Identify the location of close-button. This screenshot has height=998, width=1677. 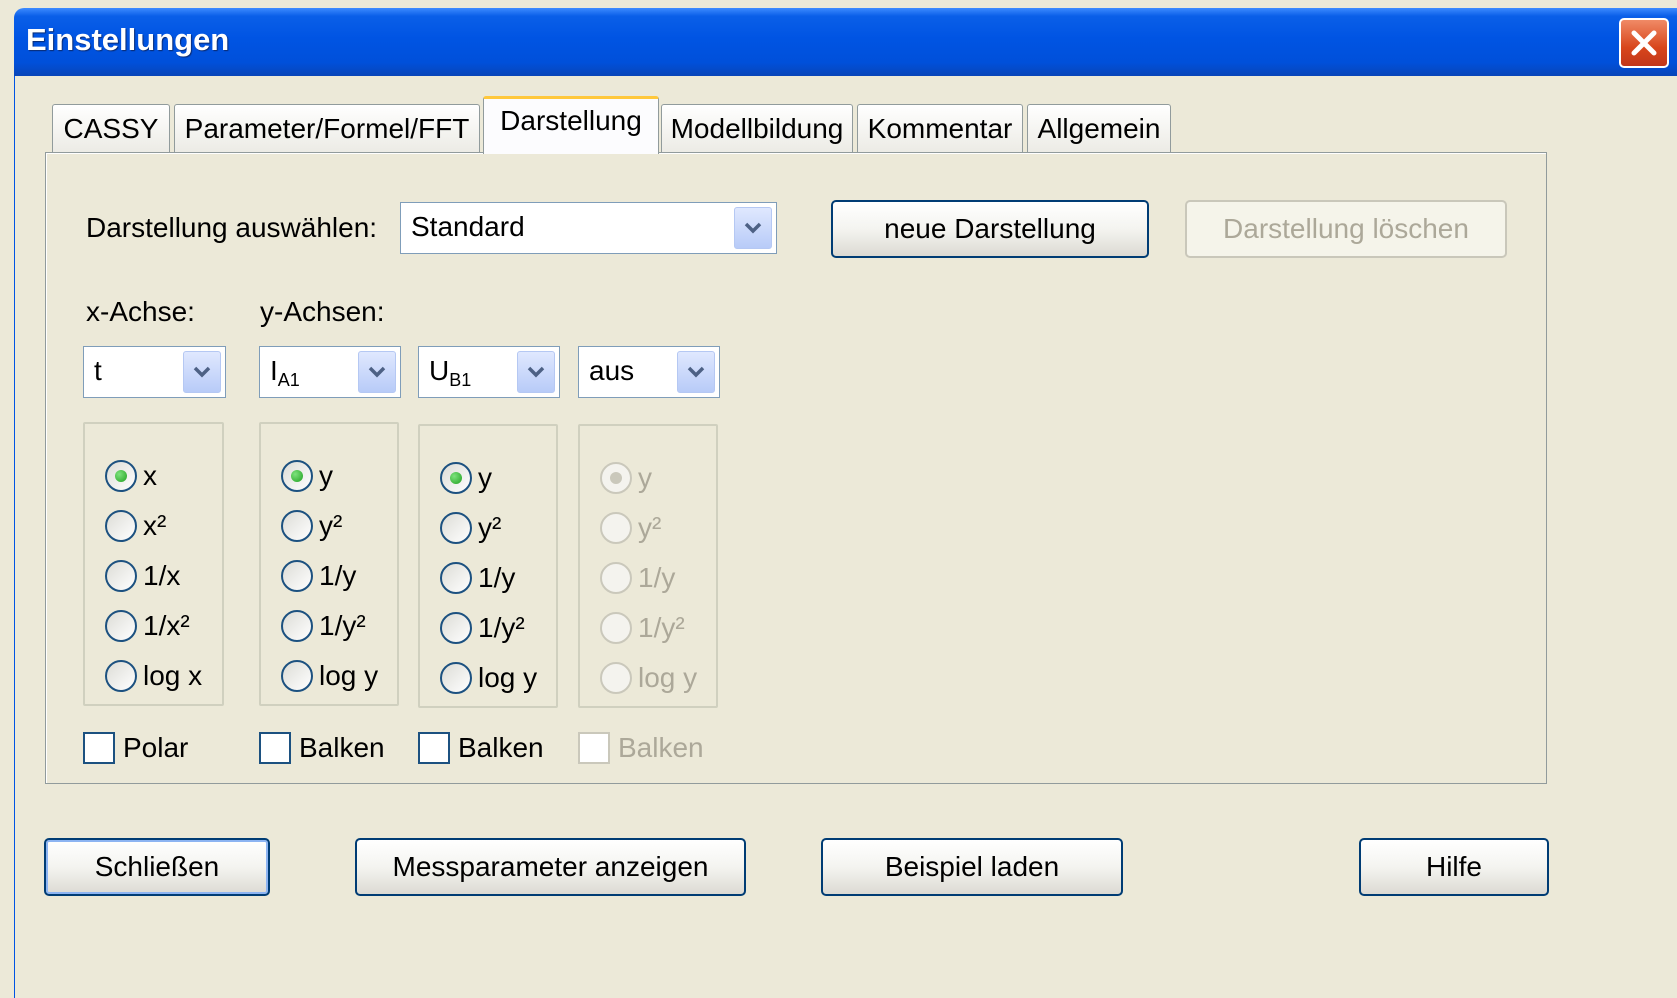
(1644, 43).